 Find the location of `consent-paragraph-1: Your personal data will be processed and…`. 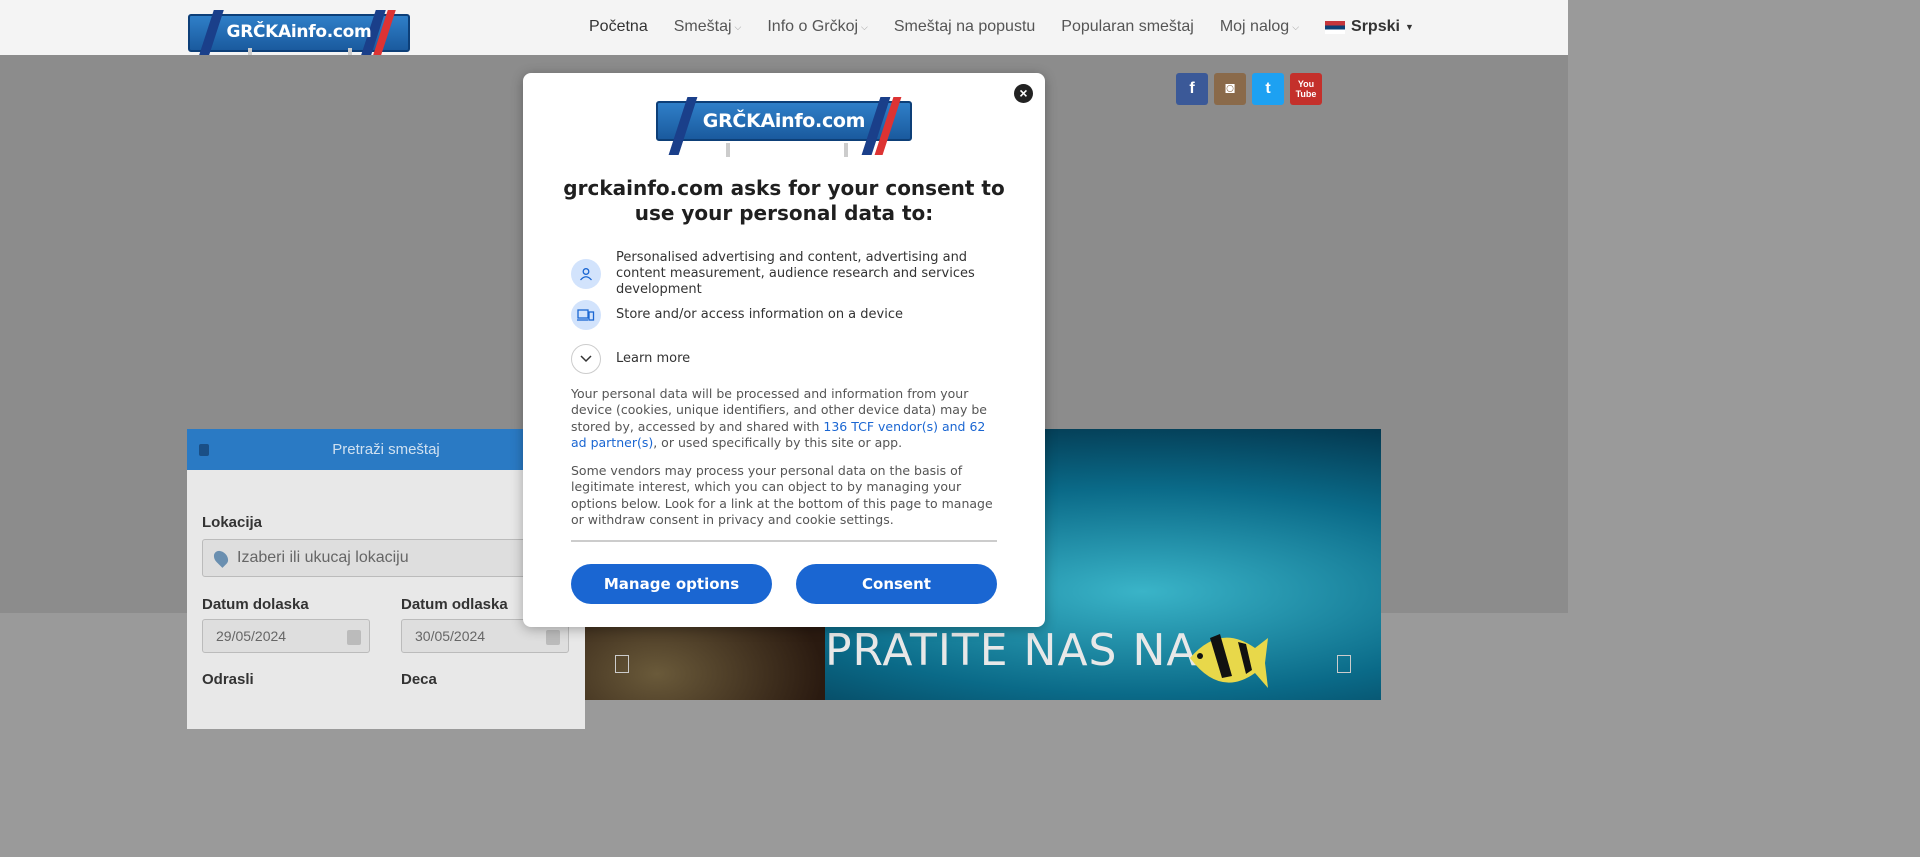

consent-paragraph-1: Your personal data will be processed and… is located at coordinates (779, 418).